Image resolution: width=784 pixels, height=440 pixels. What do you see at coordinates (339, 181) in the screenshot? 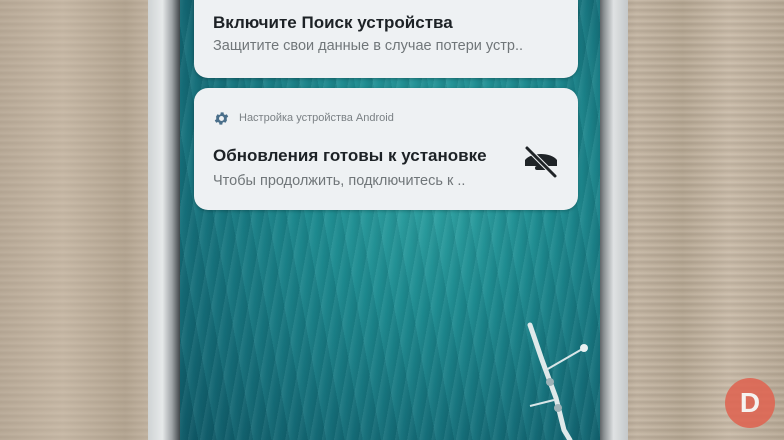
I see `notification-text: Чтобы продолжить, подключитесь к ..` at bounding box center [339, 181].